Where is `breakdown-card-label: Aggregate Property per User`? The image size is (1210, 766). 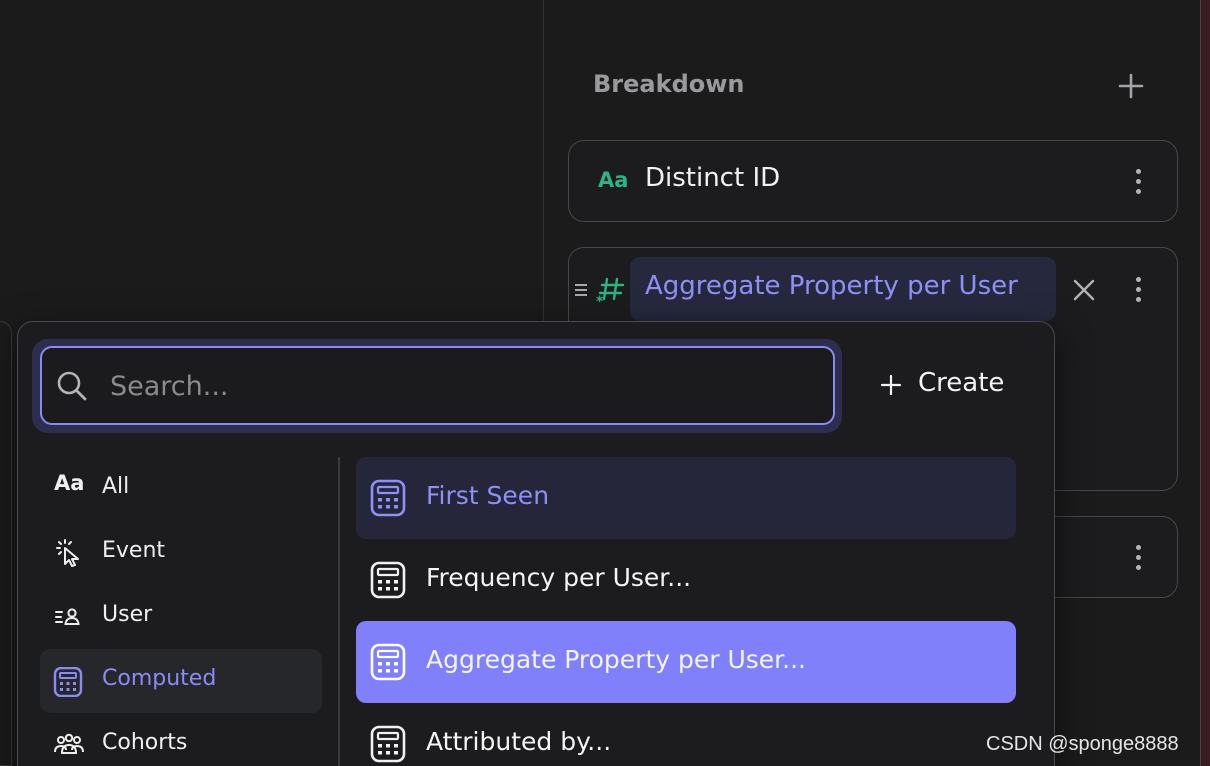 breakdown-card-label: Aggregate Property per User is located at coordinates (831, 286).